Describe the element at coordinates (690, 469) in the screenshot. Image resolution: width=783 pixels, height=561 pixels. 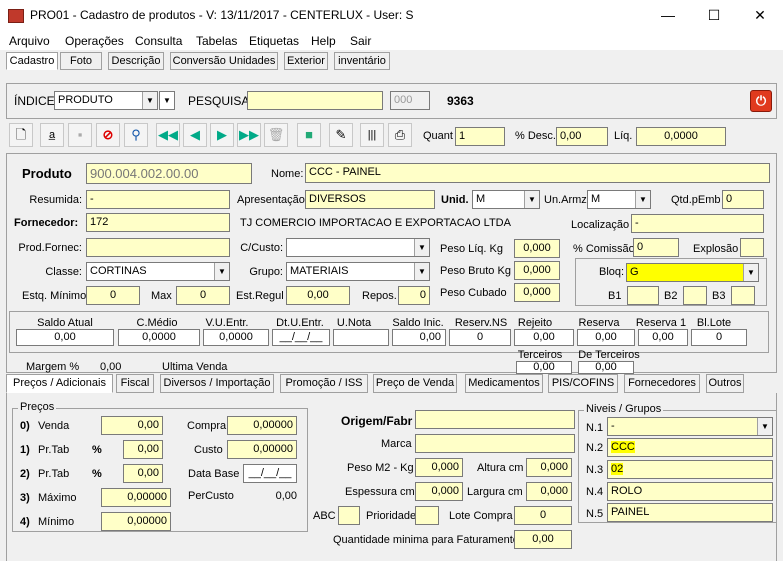
I see `nivel-3-input: 02` at that location.